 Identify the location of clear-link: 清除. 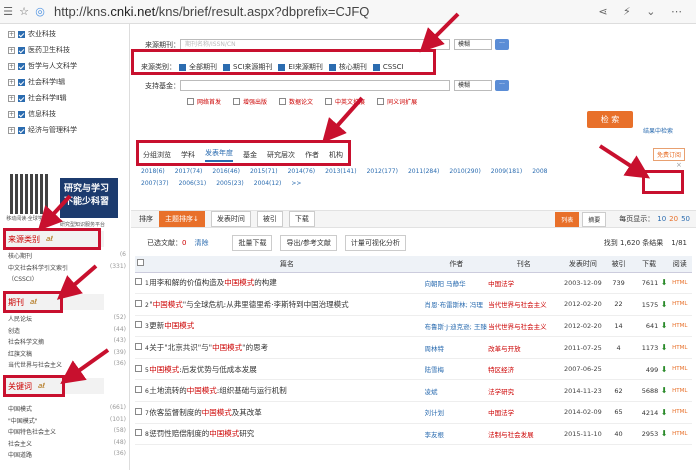
(201, 243).